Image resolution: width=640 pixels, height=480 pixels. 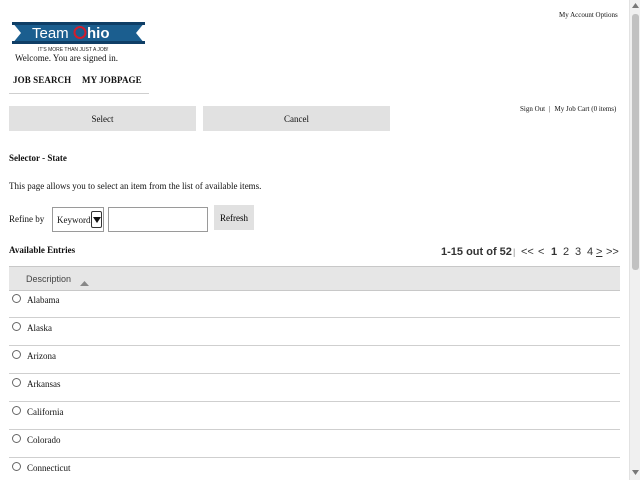 What do you see at coordinates (44, 440) in the screenshot?
I see `item-label: Colorado` at bounding box center [44, 440].